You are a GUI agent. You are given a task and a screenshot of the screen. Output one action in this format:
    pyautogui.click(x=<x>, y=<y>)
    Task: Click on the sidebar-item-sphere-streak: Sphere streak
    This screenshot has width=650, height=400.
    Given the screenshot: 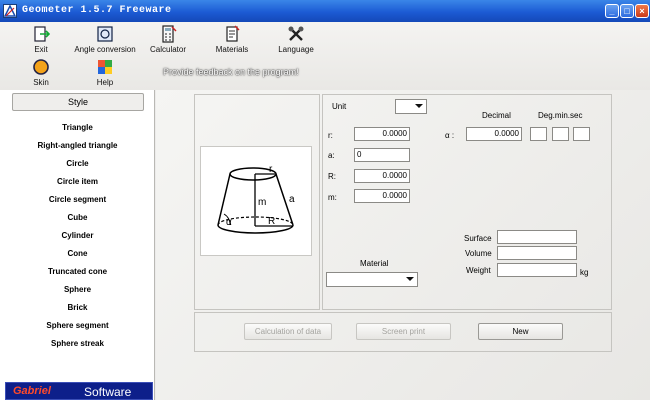 What is the action you would take?
    pyautogui.click(x=77, y=343)
    